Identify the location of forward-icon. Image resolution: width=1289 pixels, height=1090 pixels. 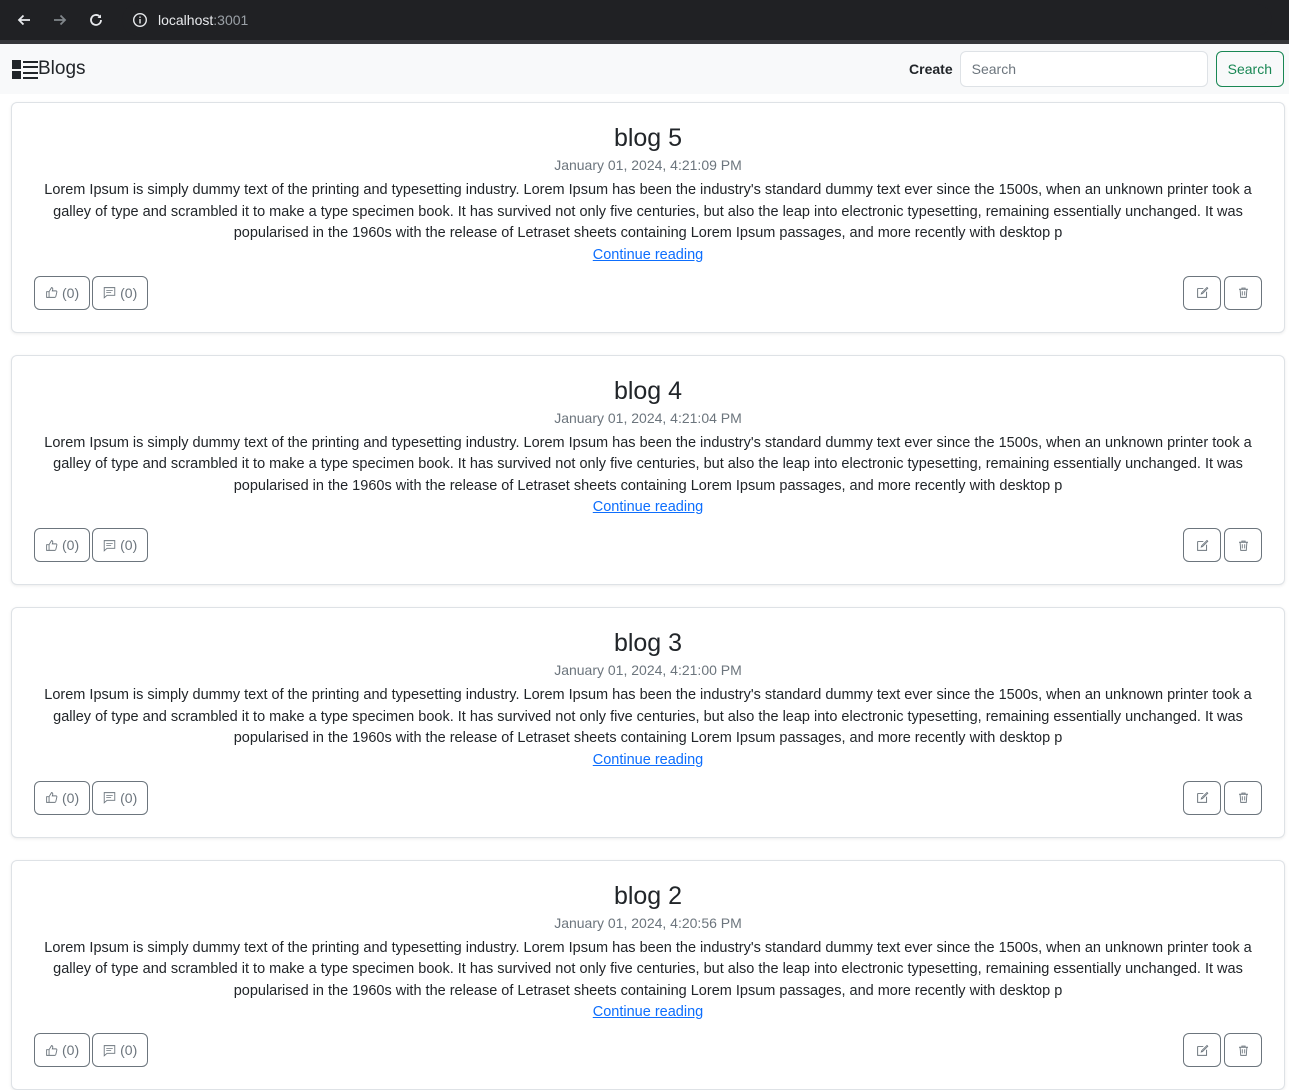
(60, 20).